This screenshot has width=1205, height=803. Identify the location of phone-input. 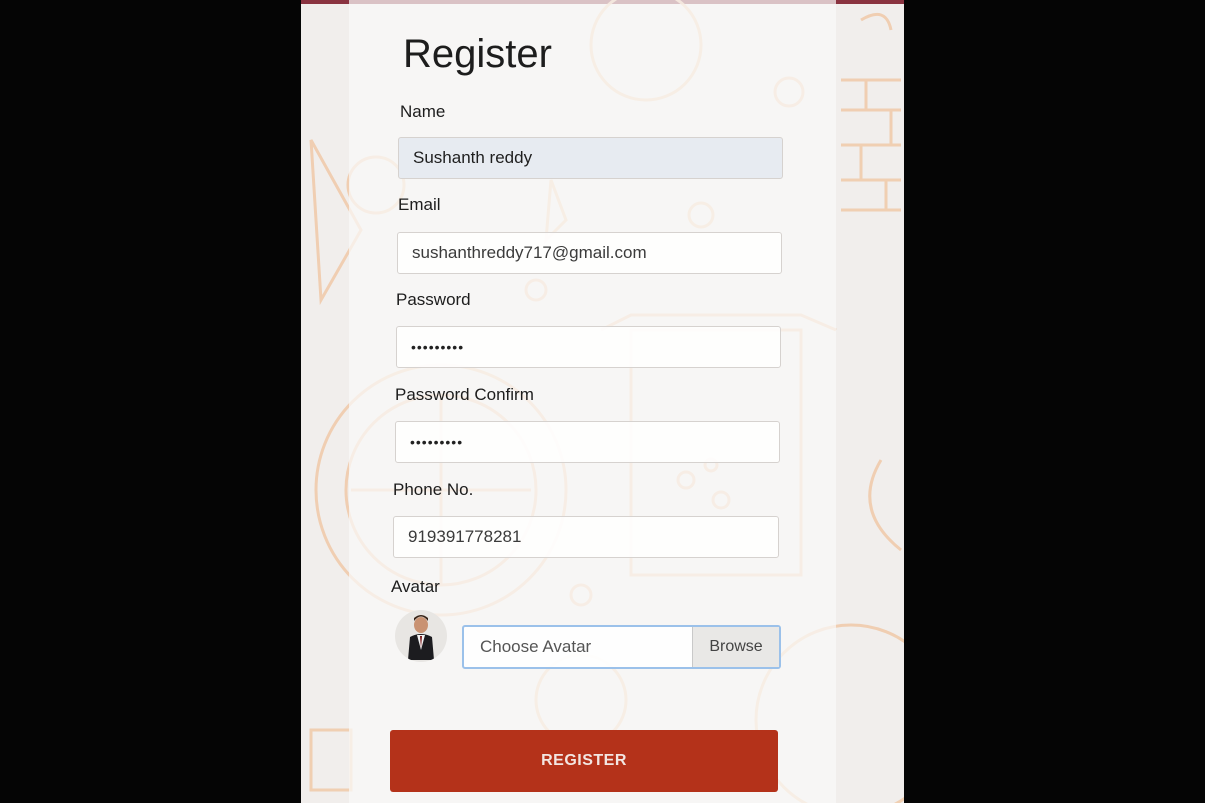
(586, 537).